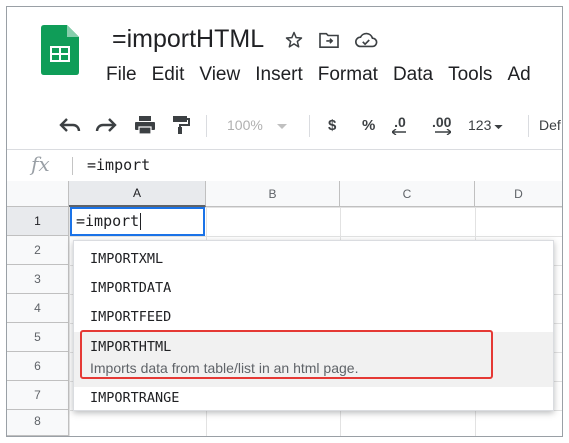 This screenshot has width=569, height=443. Describe the element at coordinates (135, 398) in the screenshot. I see `option-name: IMPORTRANGE` at that location.